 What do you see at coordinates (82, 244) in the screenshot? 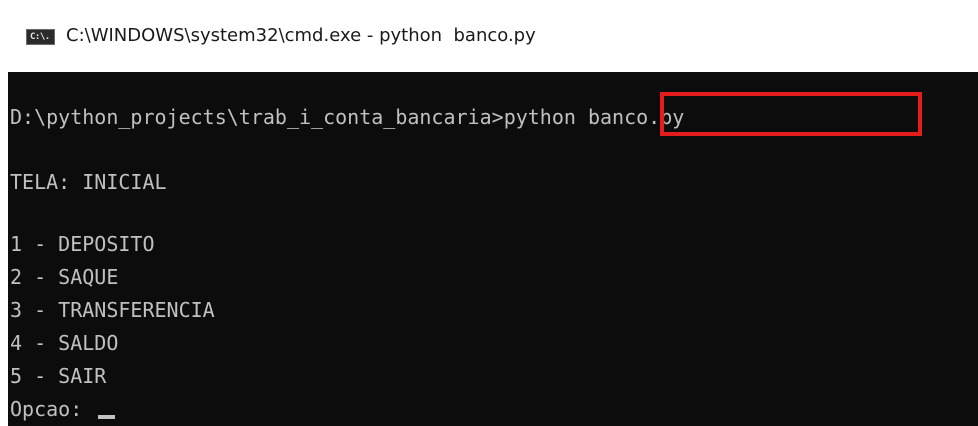
I see `menu-option-deposito: 1 - DEPOSITO` at bounding box center [82, 244].